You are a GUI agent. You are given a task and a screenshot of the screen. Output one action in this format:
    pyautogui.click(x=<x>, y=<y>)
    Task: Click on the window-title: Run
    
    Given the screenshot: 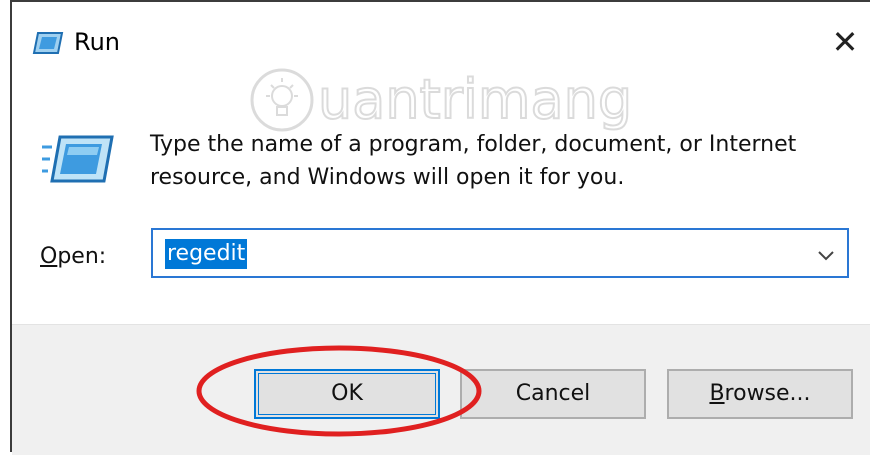 What is the action you would take?
    pyautogui.click(x=97, y=42)
    